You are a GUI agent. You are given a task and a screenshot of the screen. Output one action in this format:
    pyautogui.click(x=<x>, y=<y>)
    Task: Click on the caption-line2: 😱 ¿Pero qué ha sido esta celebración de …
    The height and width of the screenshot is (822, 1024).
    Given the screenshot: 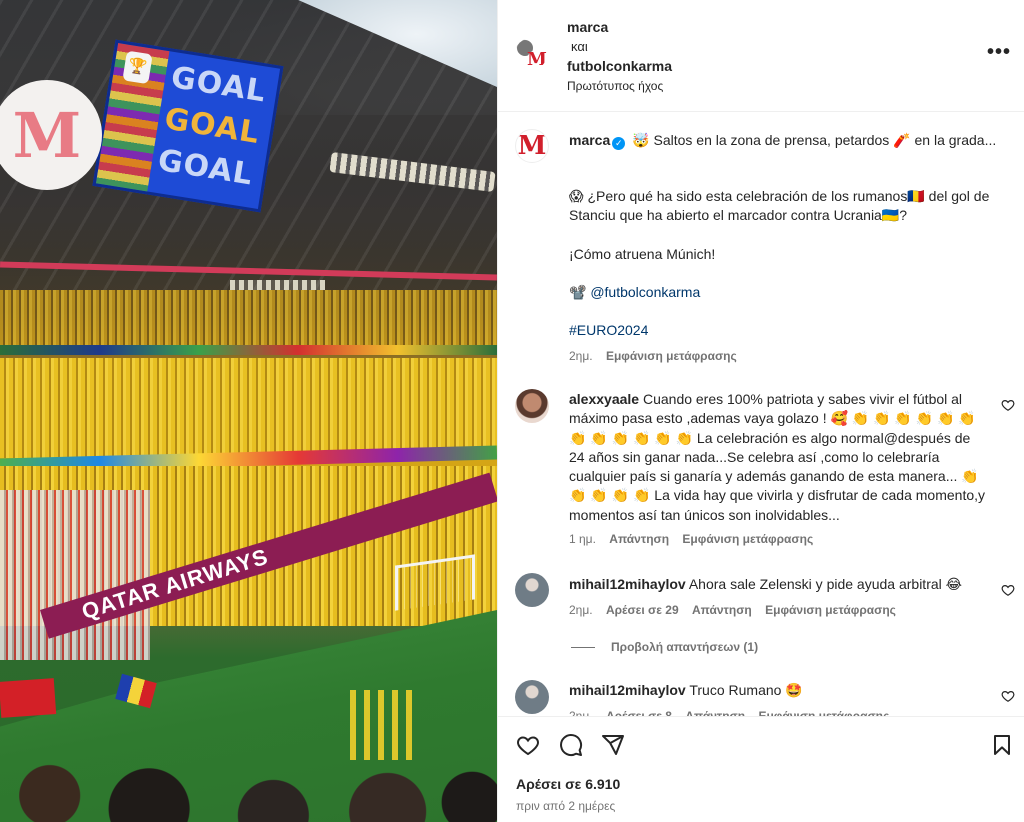 What is the action you would take?
    pyautogui.click(x=779, y=205)
    